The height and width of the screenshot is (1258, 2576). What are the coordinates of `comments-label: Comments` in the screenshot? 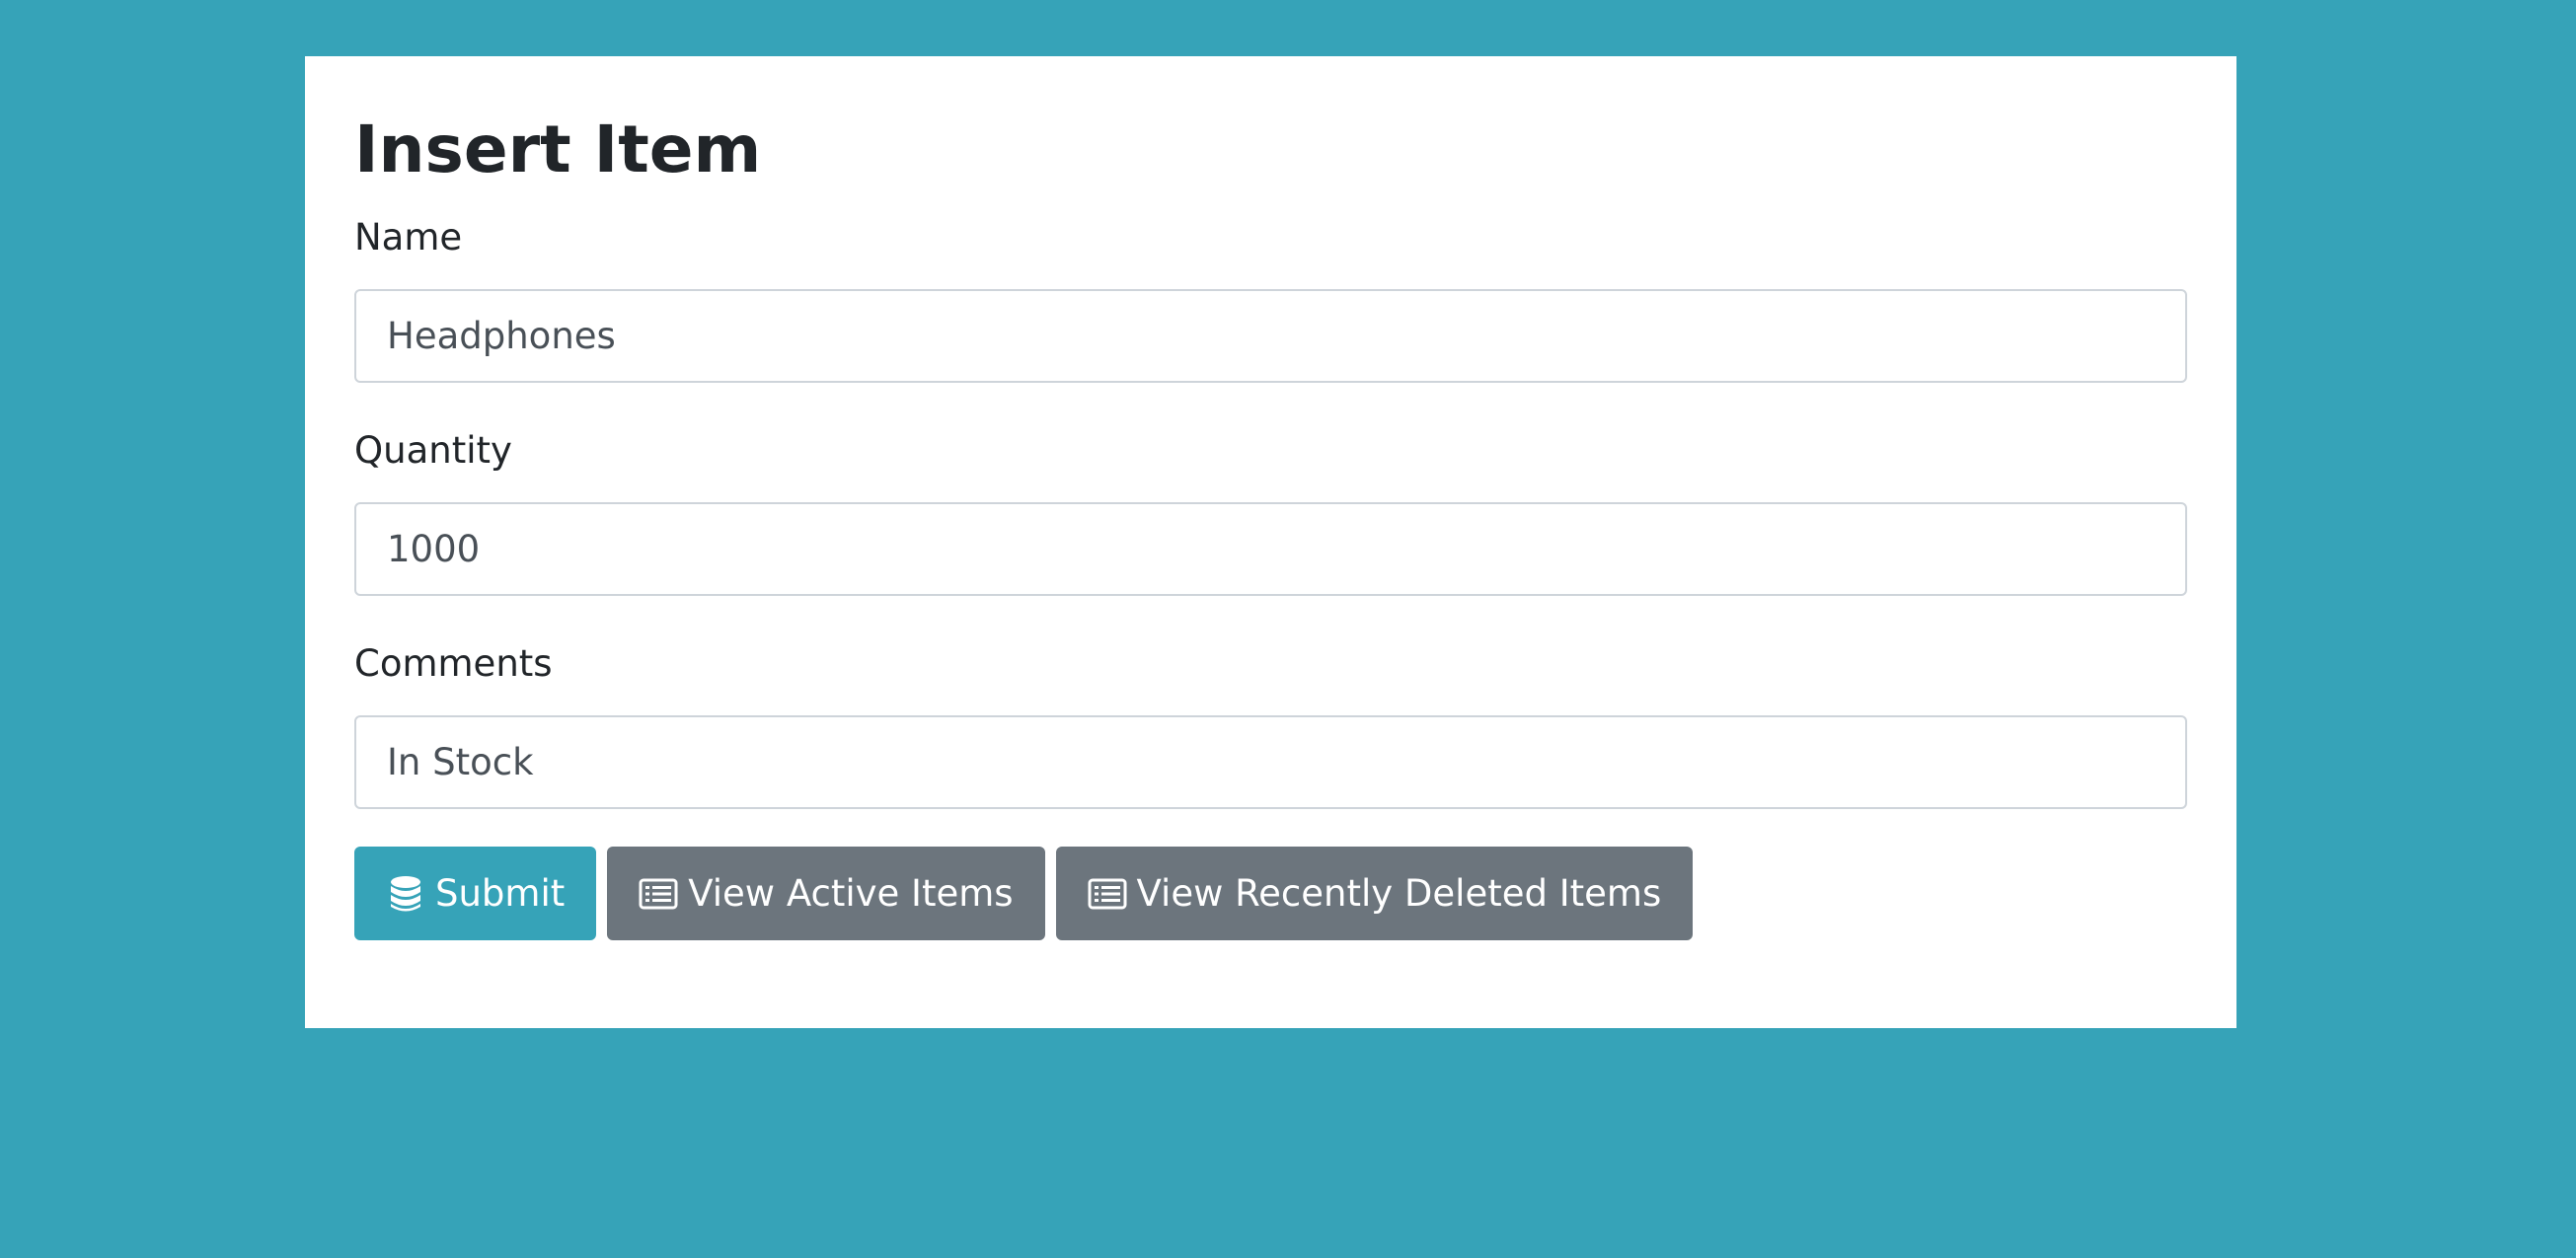 It's located at (454, 663).